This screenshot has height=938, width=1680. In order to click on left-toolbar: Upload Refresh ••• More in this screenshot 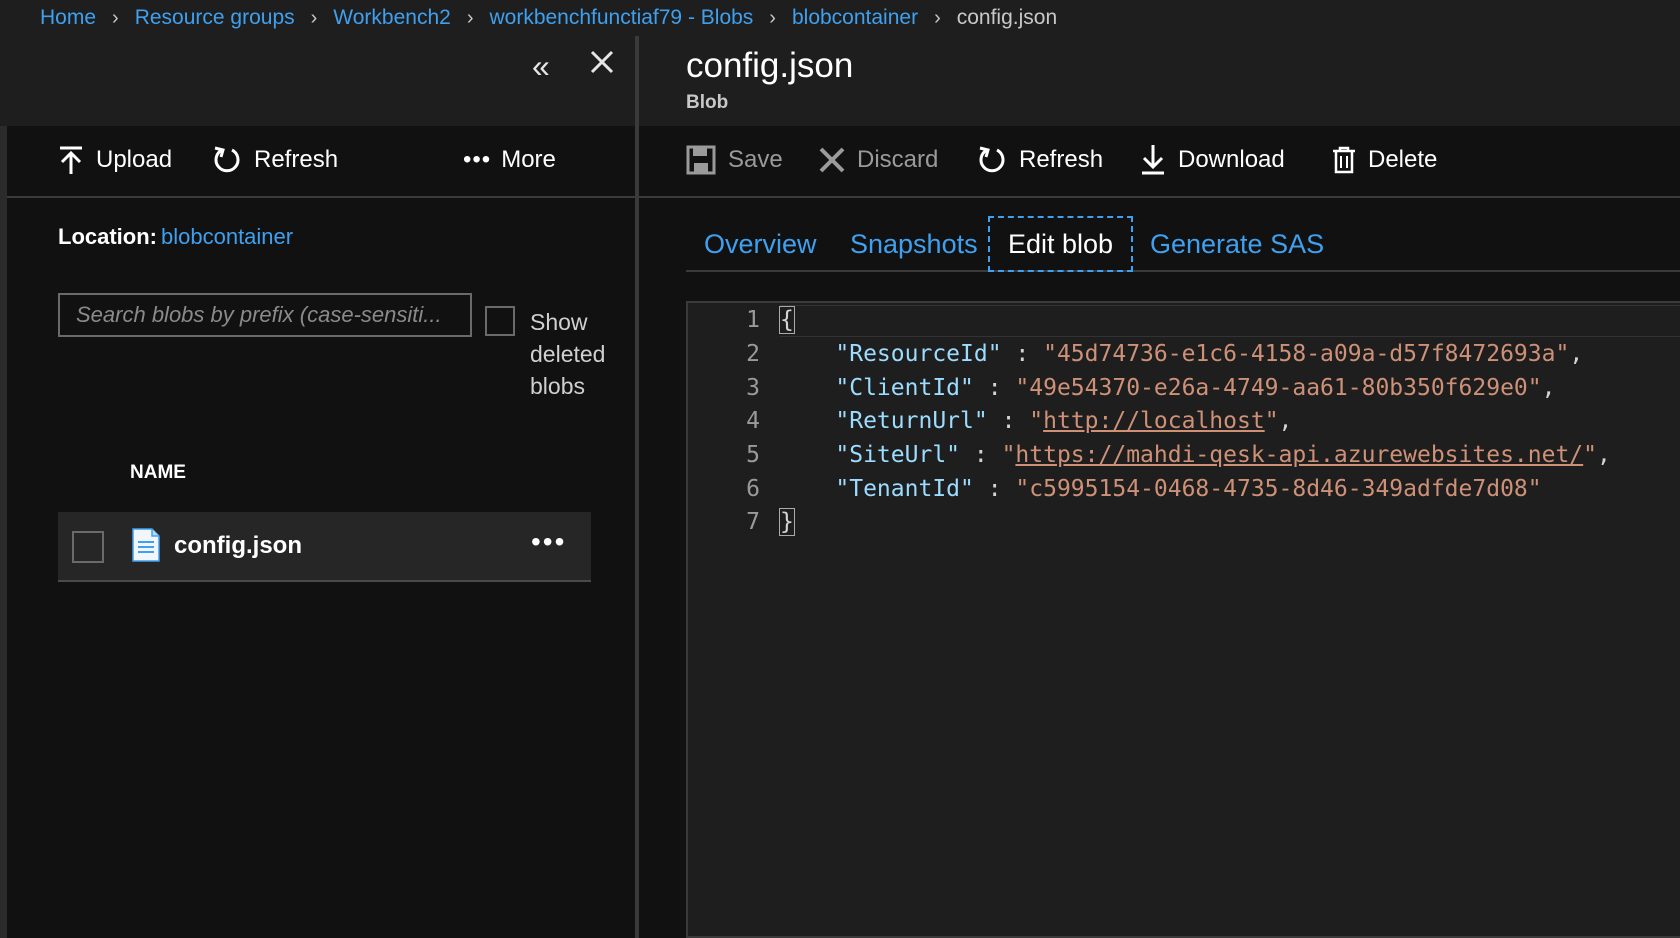, I will do `click(321, 162)`.